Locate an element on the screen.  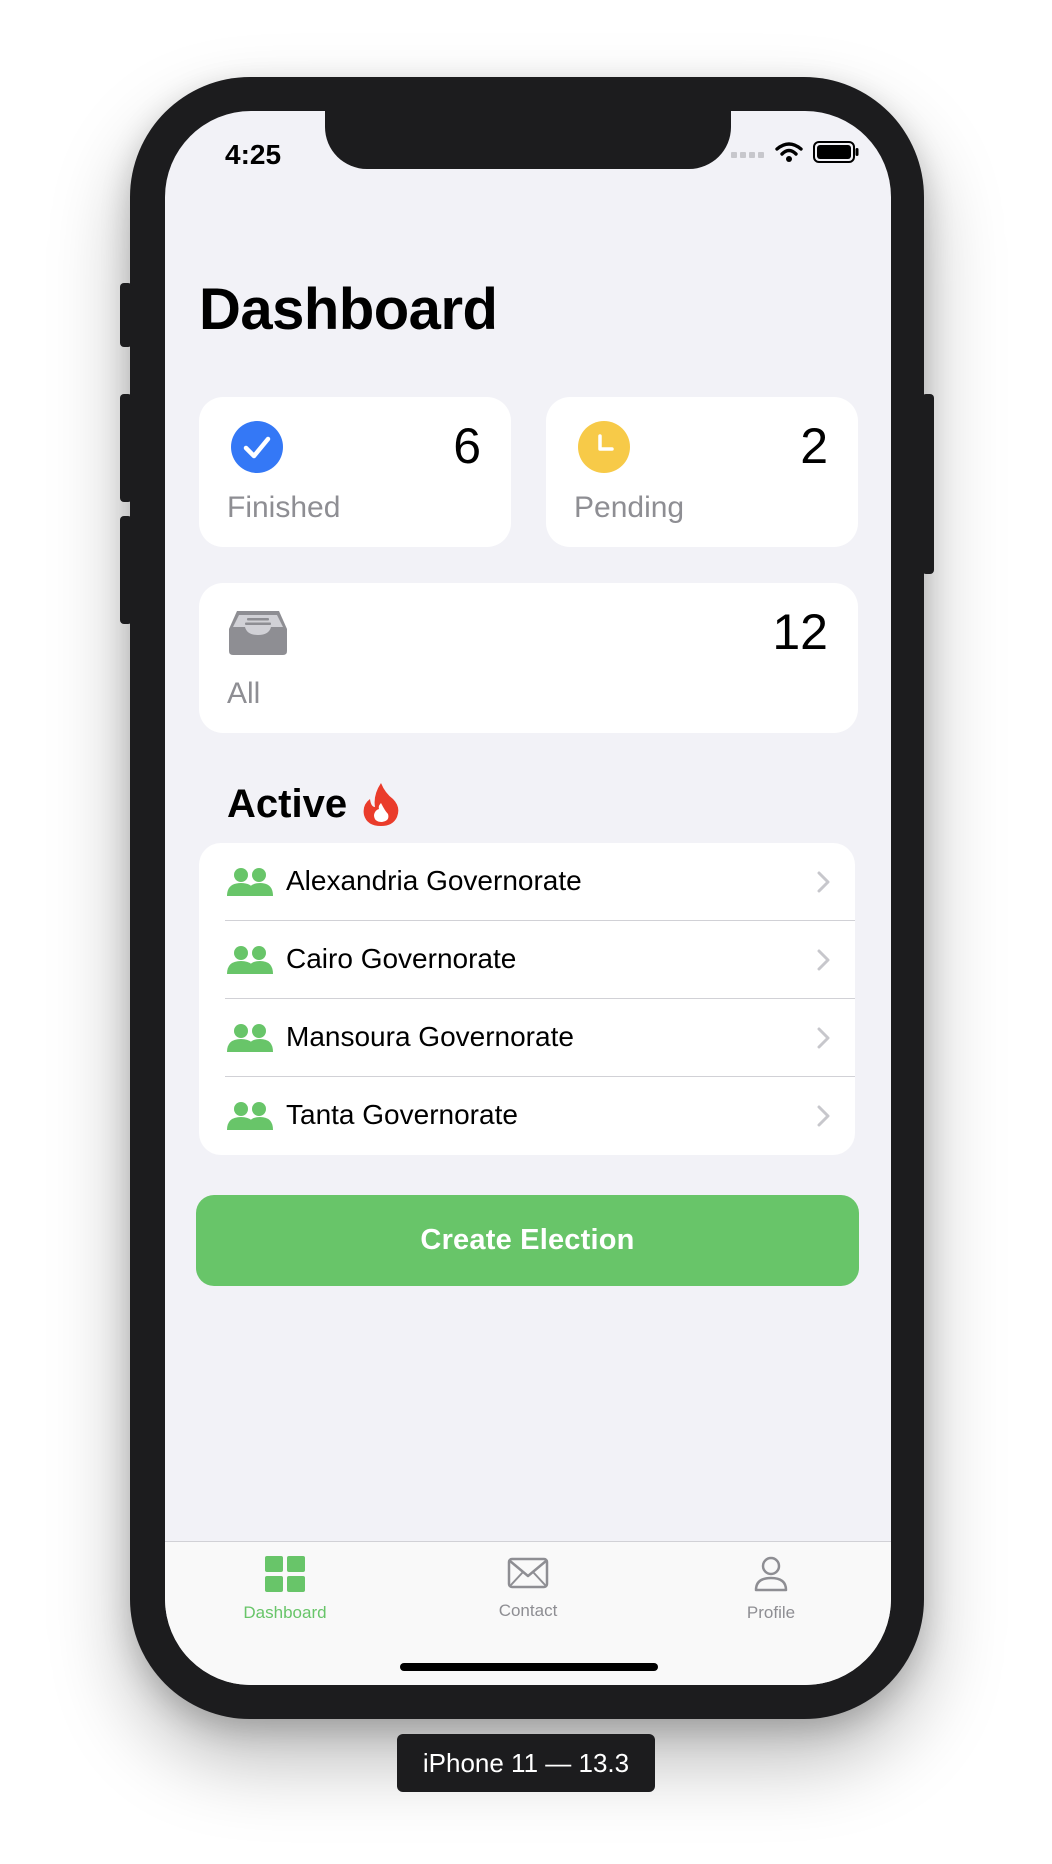
active-list: Alexandria Governorate Cairo Governorate is located at coordinates (527, 999).